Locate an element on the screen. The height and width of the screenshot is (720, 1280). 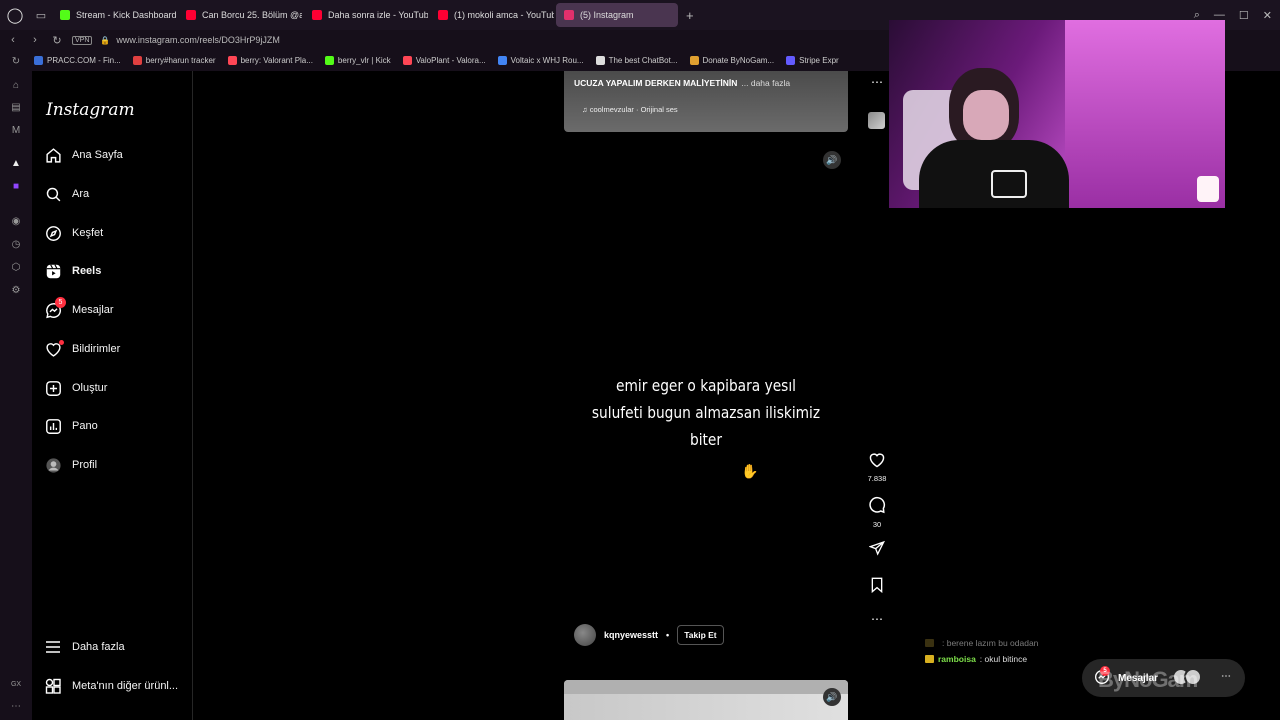
reload-icon: ↻ is located at coordinates (57, 40).